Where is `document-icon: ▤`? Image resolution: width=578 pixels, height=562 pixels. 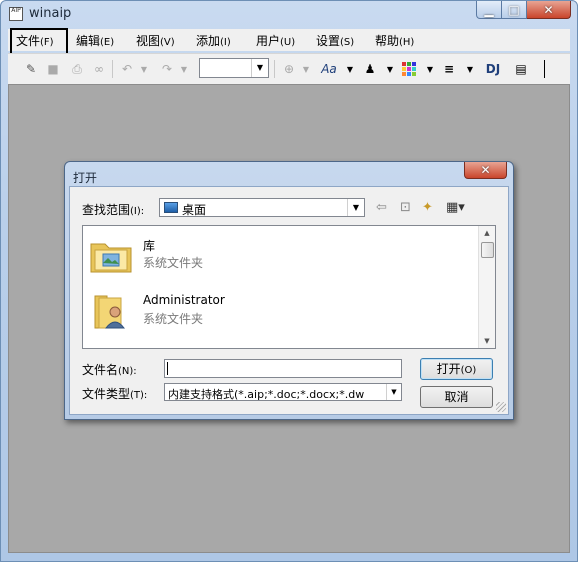
document-icon: ▤ is located at coordinates (521, 69).